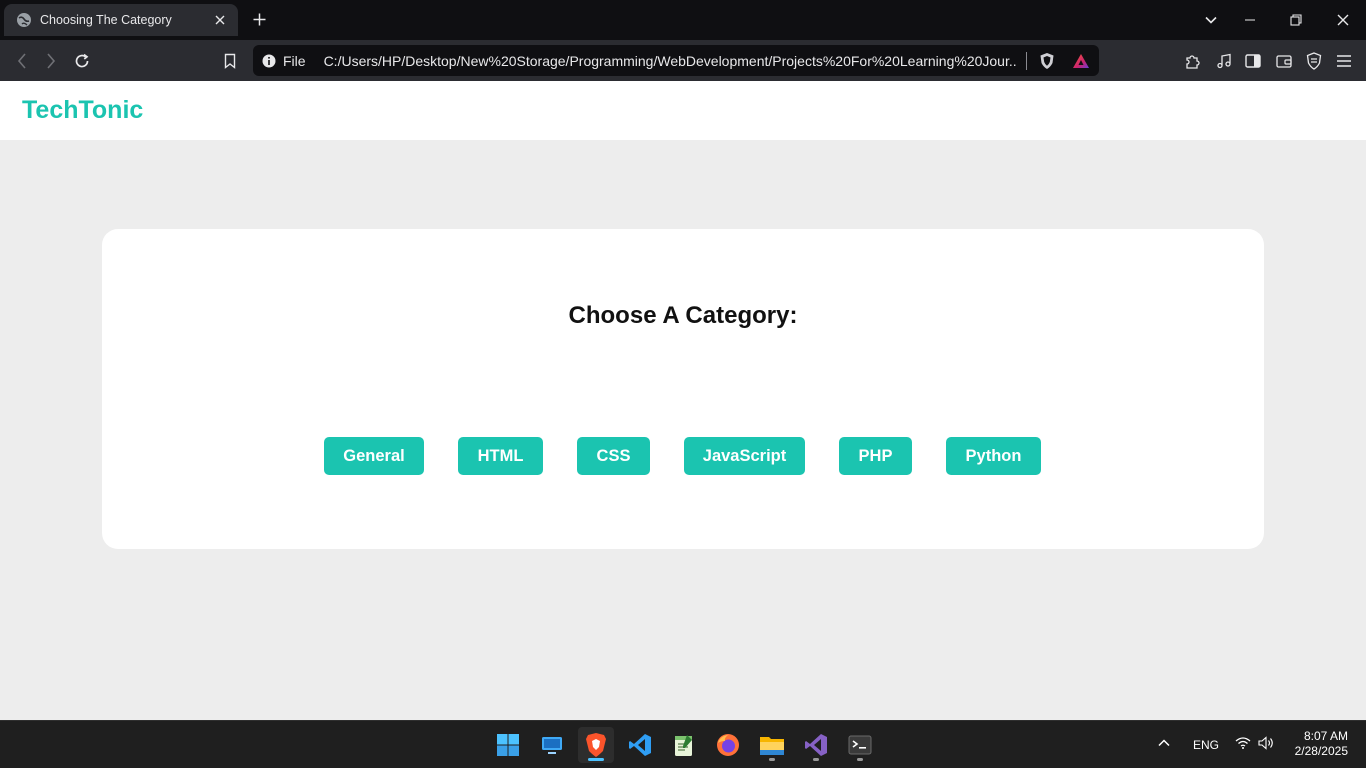 The image size is (1366, 768). Describe the element at coordinates (269, 61) in the screenshot. I see `info-icon` at that location.